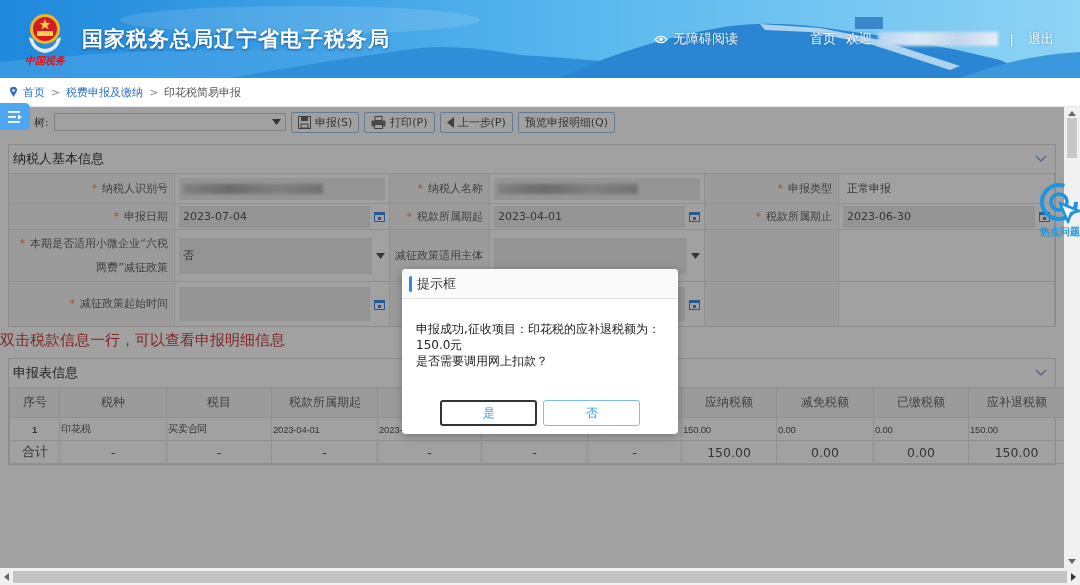 The height and width of the screenshot is (585, 1080). What do you see at coordinates (450, 188) in the screenshot?
I see `field-label: * 纳税人名称` at bounding box center [450, 188].